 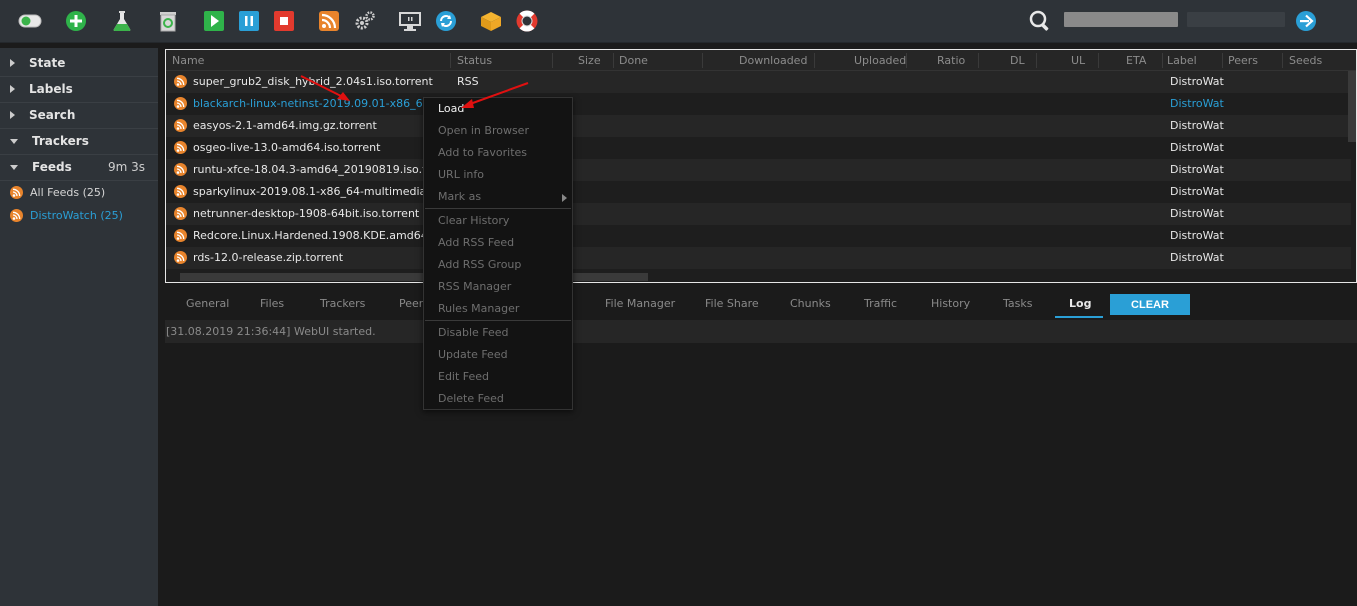 What do you see at coordinates (564, 198) in the screenshot?
I see `submenu-arrow-icon` at bounding box center [564, 198].